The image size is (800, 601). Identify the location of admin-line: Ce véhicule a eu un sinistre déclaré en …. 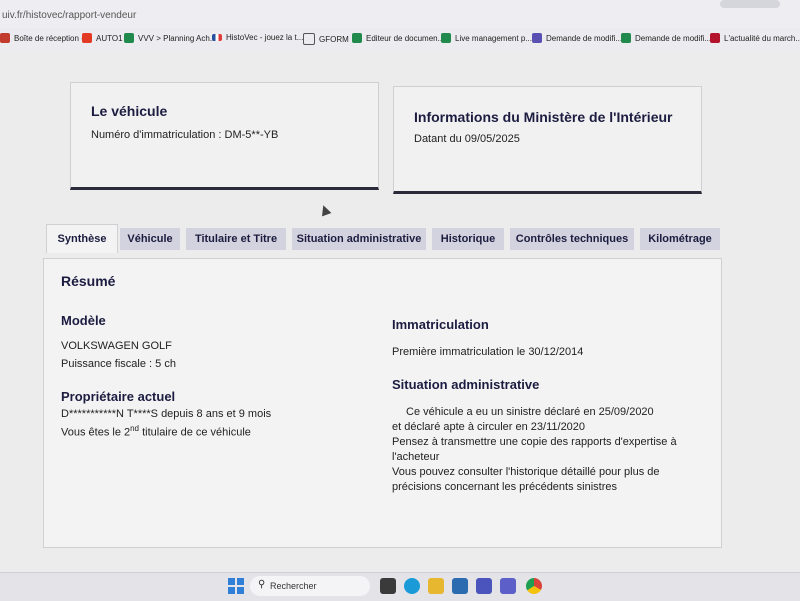
(530, 412).